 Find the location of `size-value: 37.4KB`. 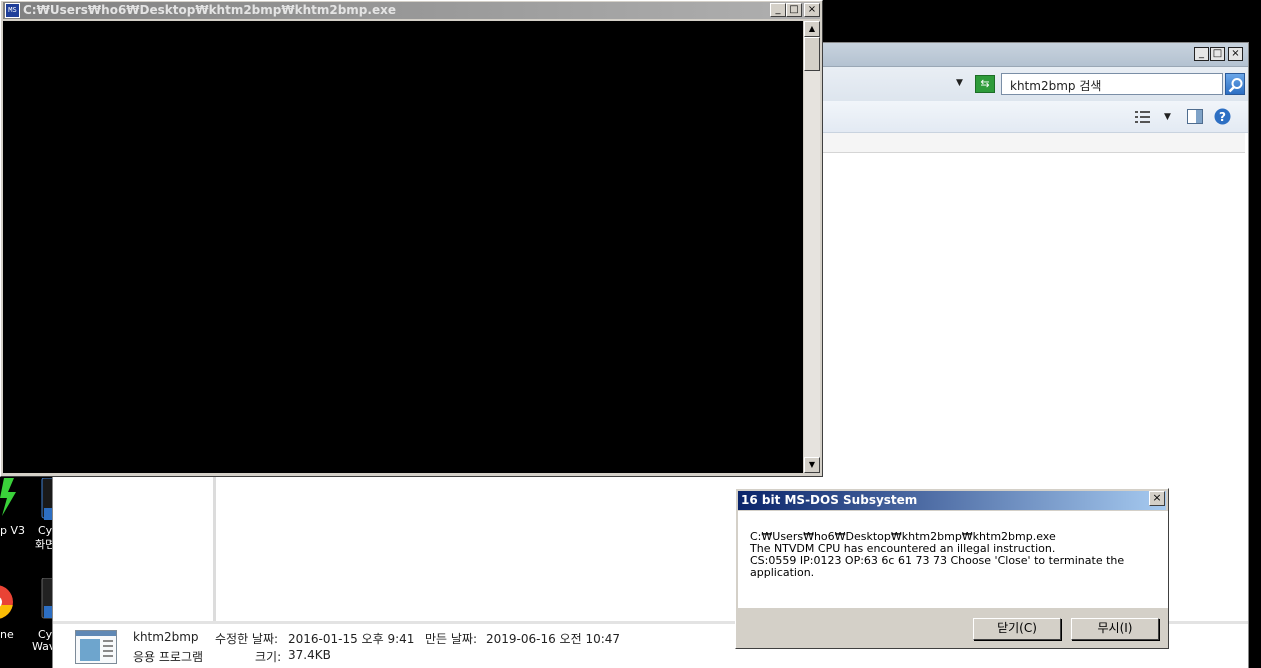

size-value: 37.4KB is located at coordinates (309, 655).